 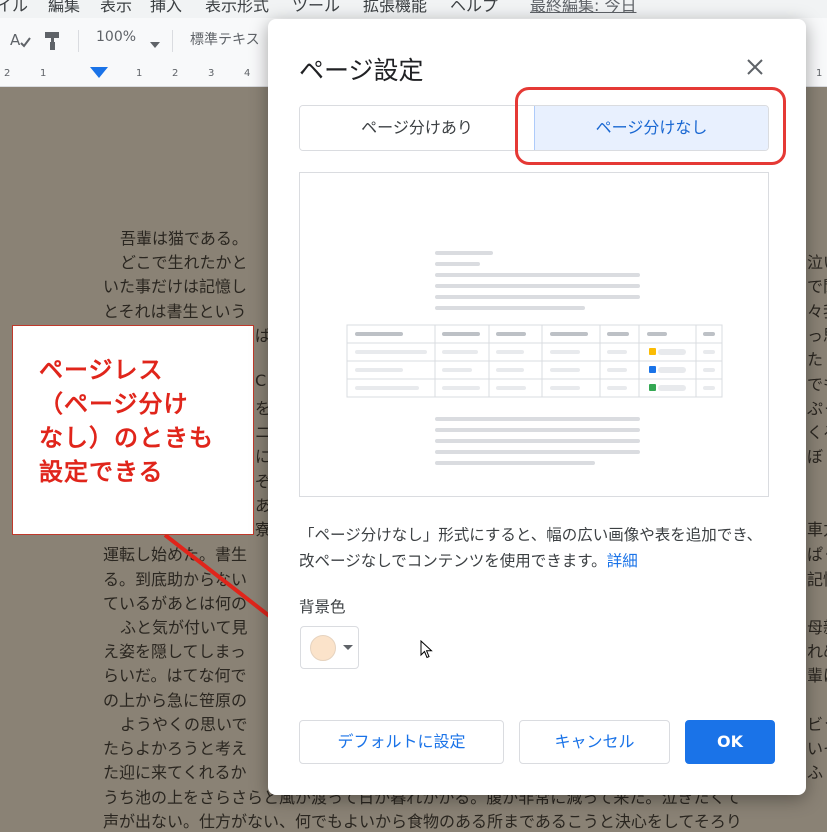 I want to click on details-link: 詳細, so click(x=622, y=561).